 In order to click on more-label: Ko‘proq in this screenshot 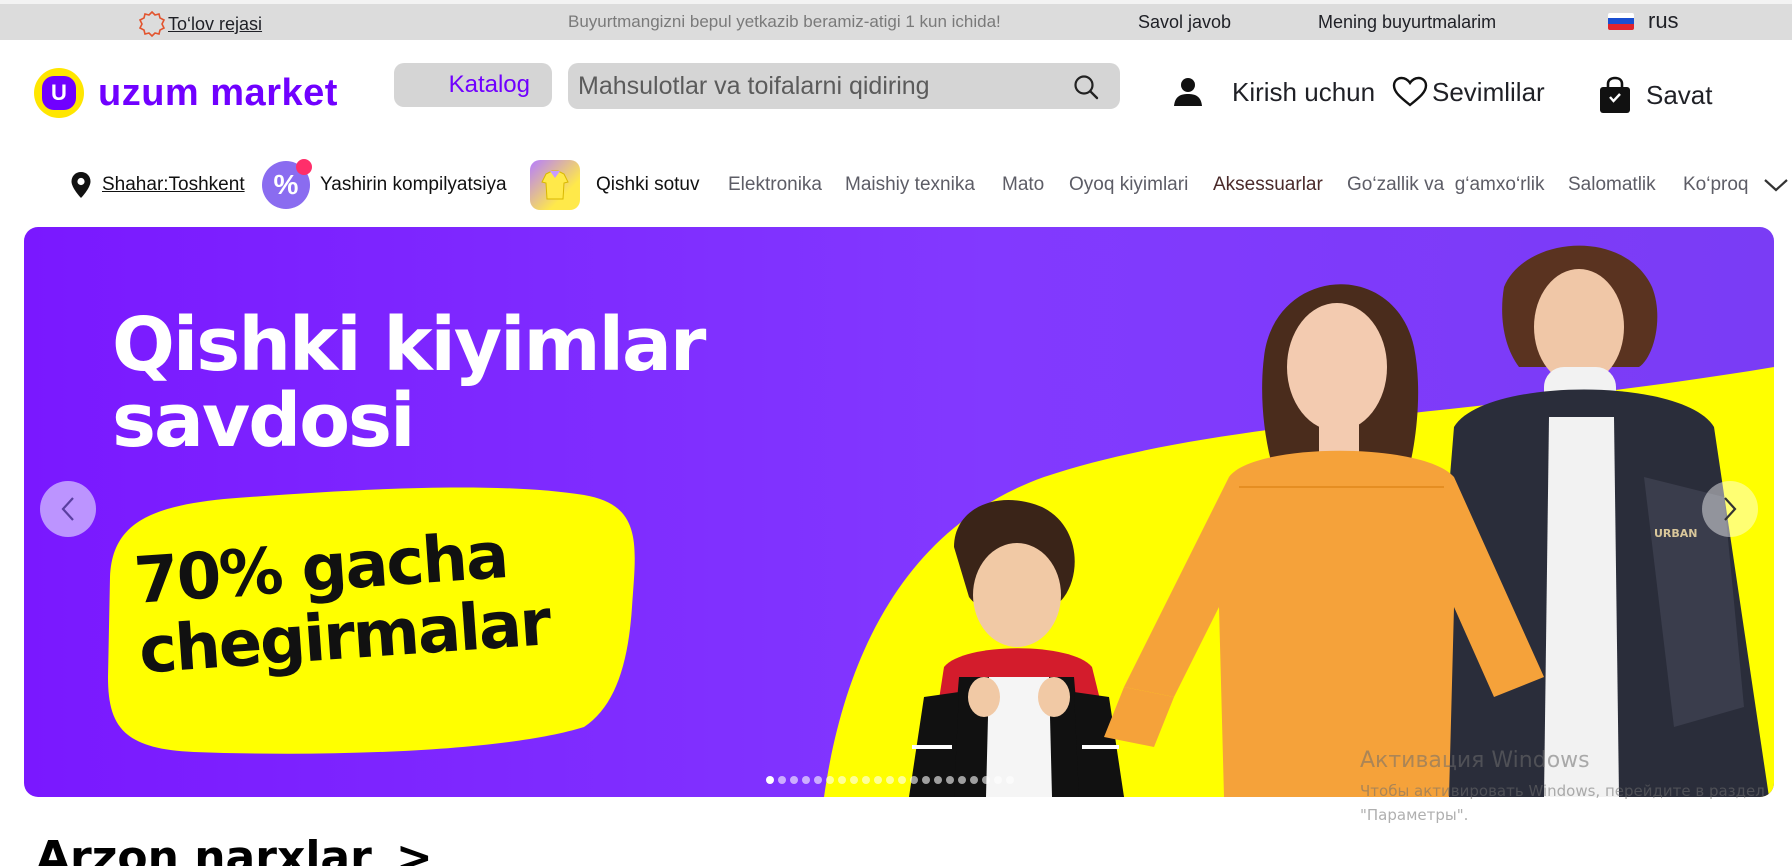, I will do `click(1716, 185)`.